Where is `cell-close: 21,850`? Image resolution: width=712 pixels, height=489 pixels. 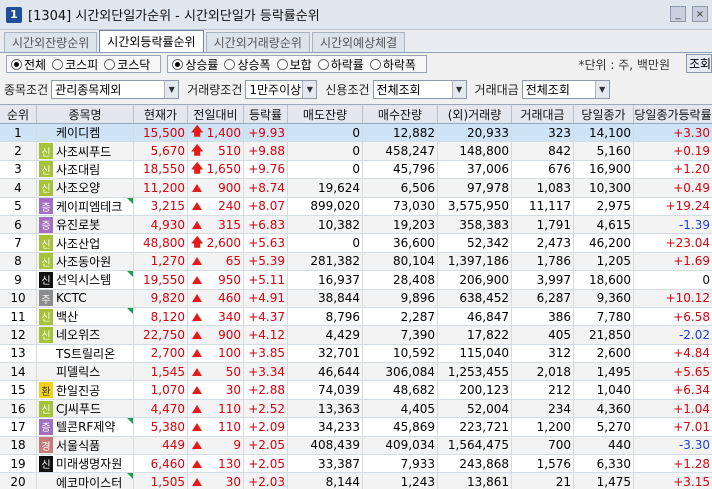 cell-close: 21,850 is located at coordinates (604, 335).